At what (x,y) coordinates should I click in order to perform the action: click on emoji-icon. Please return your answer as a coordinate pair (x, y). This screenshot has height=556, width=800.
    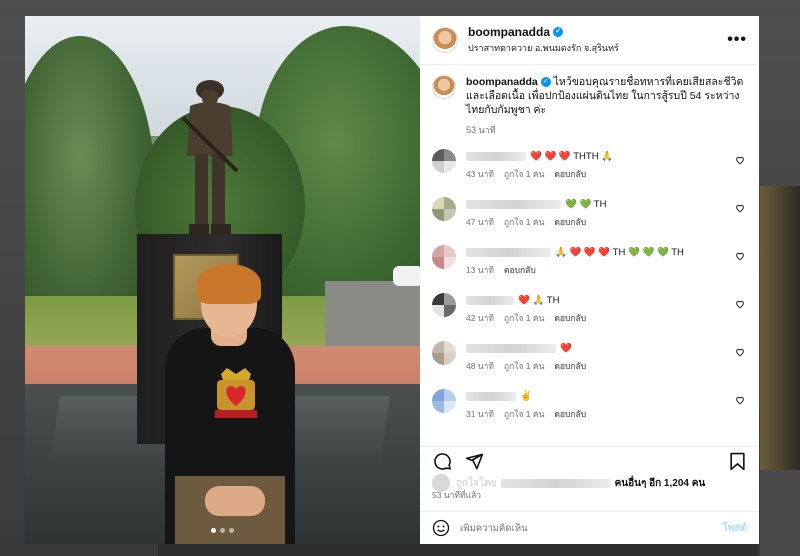
    Looking at the image, I should click on (441, 528).